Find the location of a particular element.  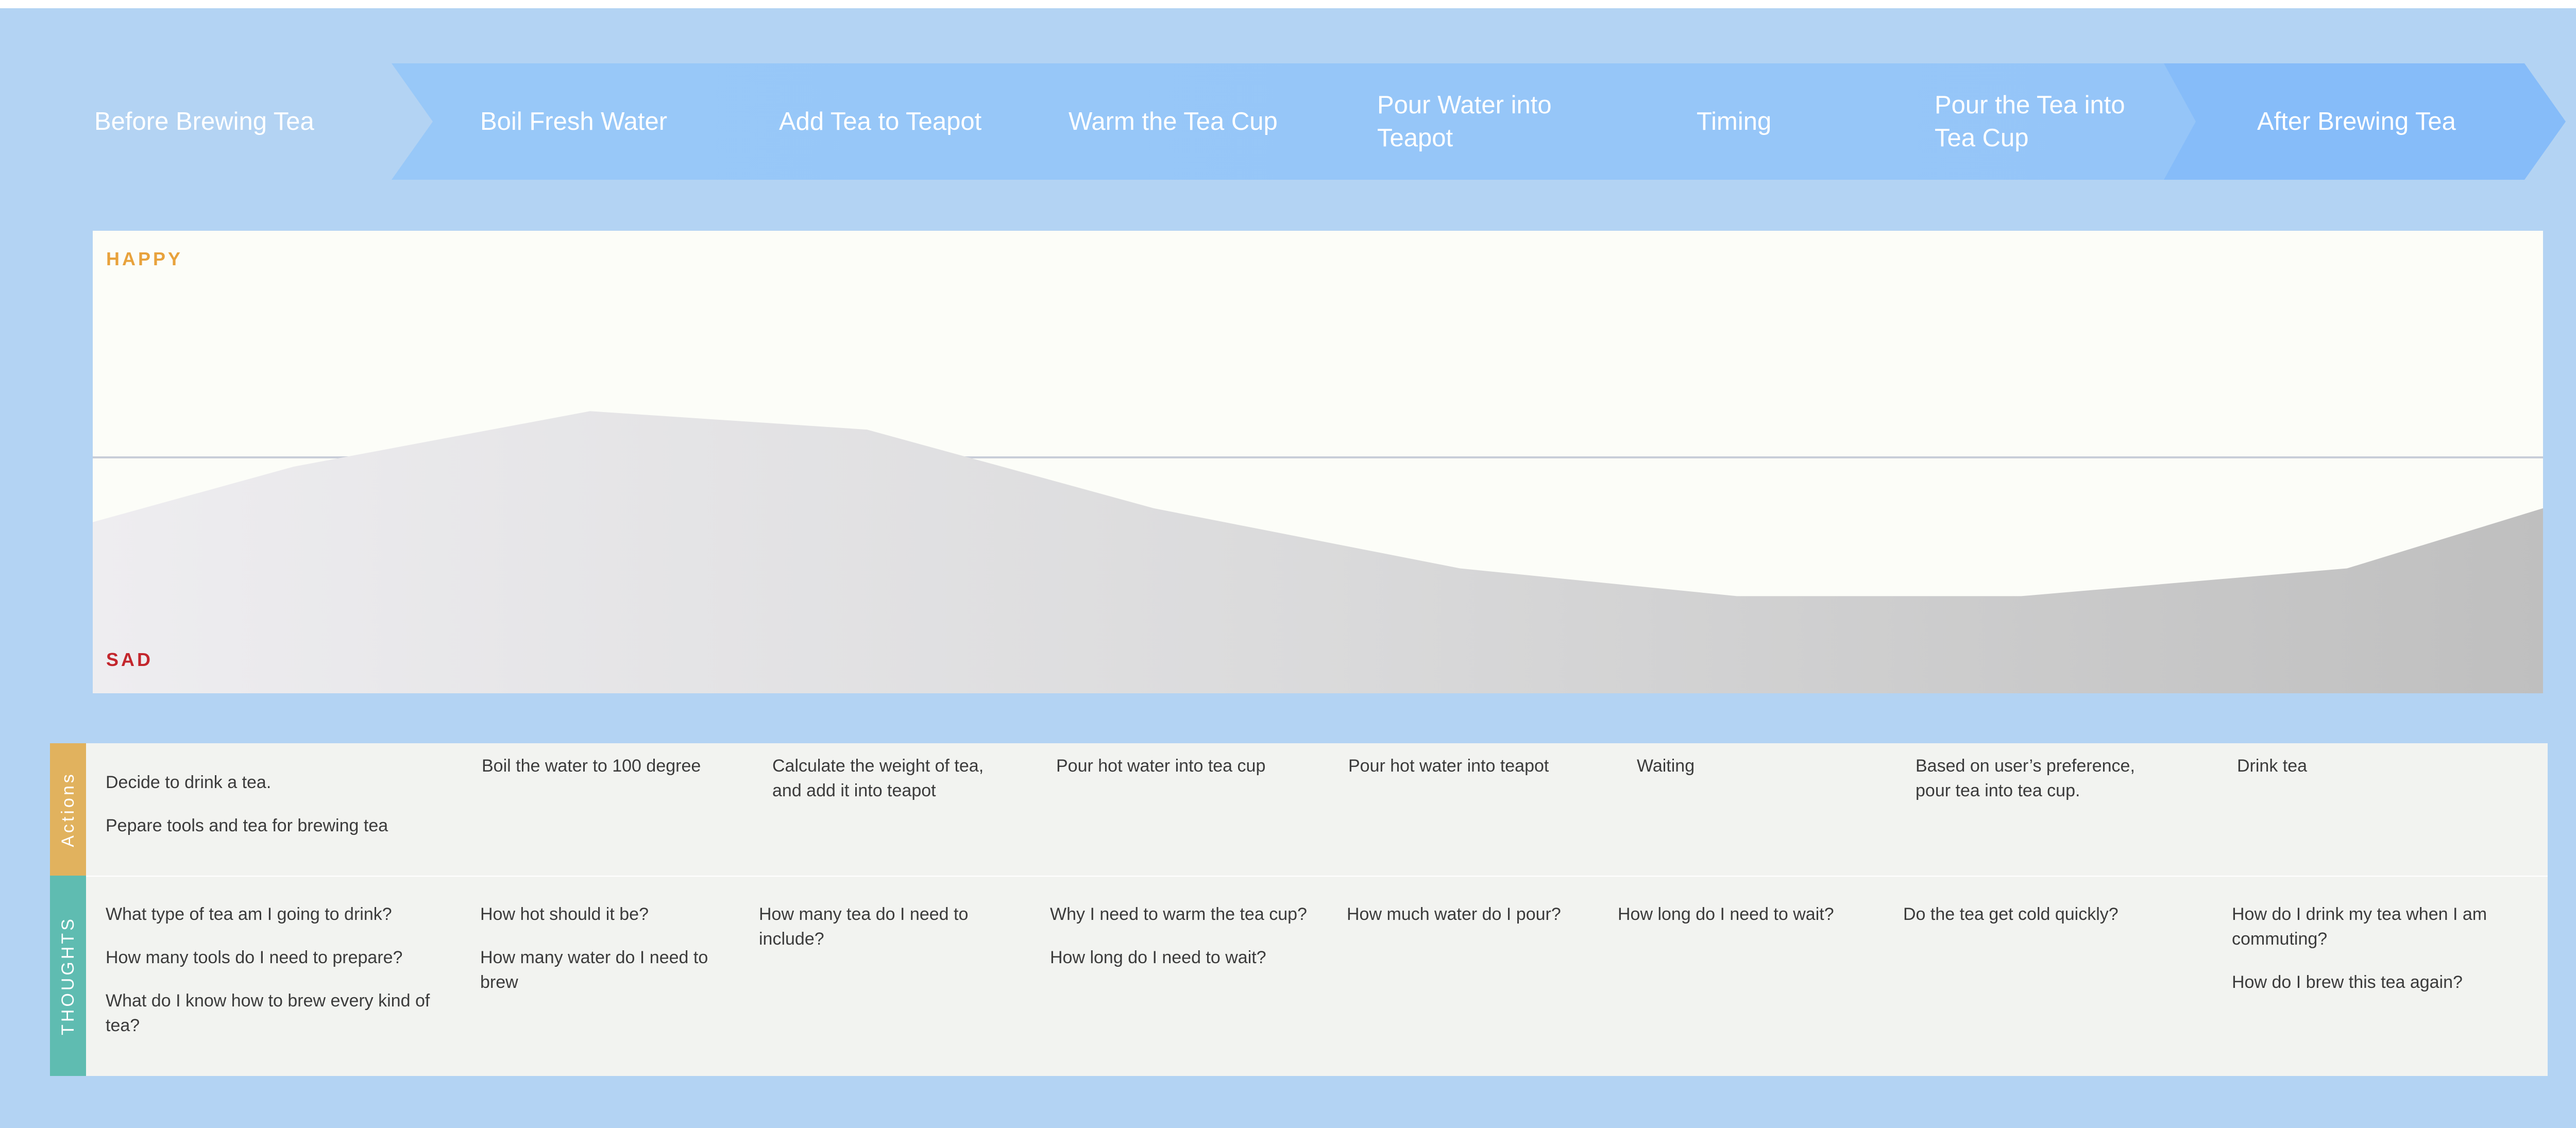

sad-label: SAD is located at coordinates (130, 659).